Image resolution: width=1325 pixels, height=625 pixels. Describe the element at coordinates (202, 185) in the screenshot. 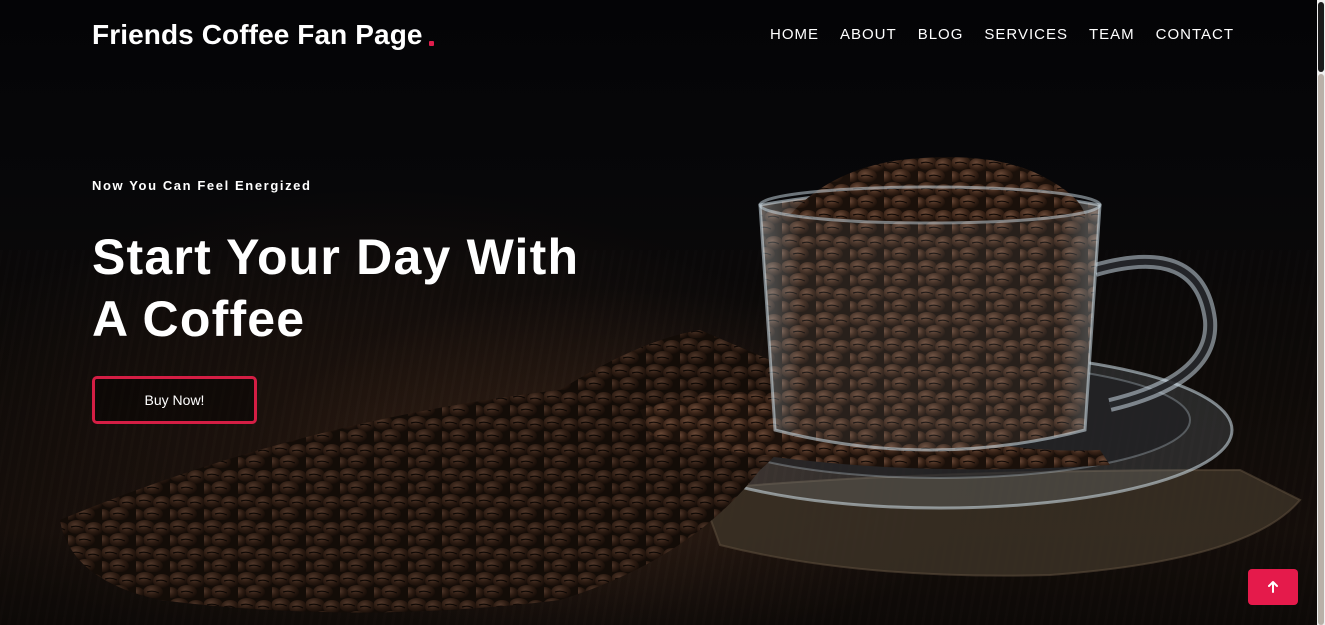

I see `hero-tagline: Now You Can Feel Energized` at that location.